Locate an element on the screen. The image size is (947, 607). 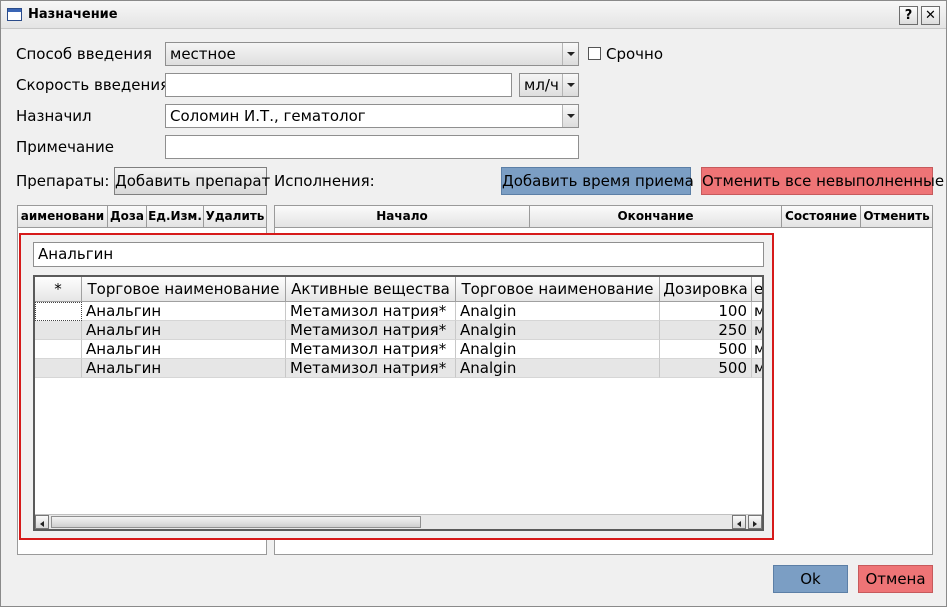
grid-col-dosage: Дозировка is located at coordinates (706, 289).